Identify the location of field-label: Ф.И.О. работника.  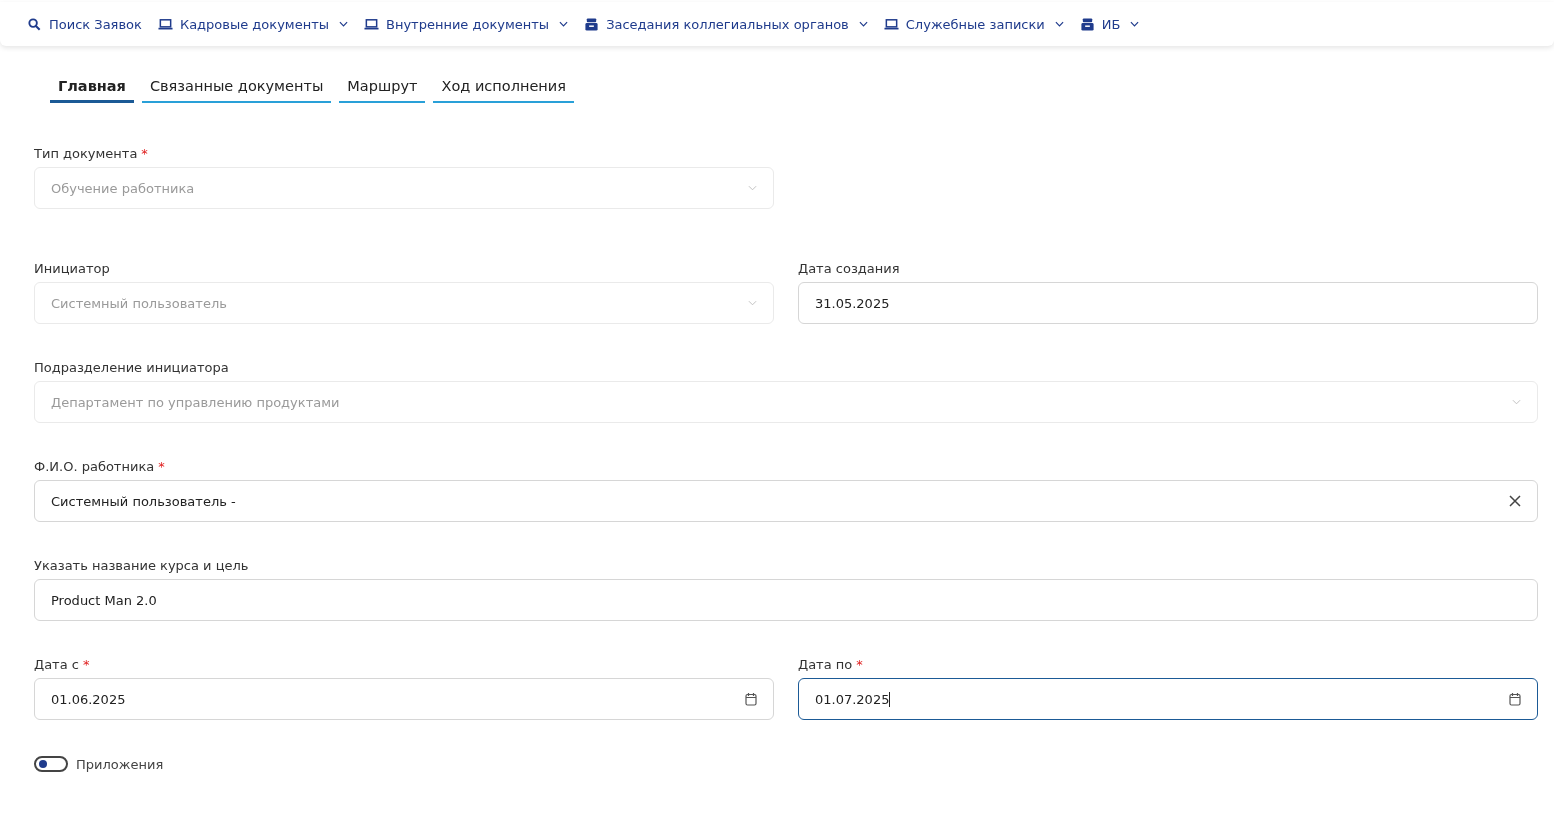
(94, 467).